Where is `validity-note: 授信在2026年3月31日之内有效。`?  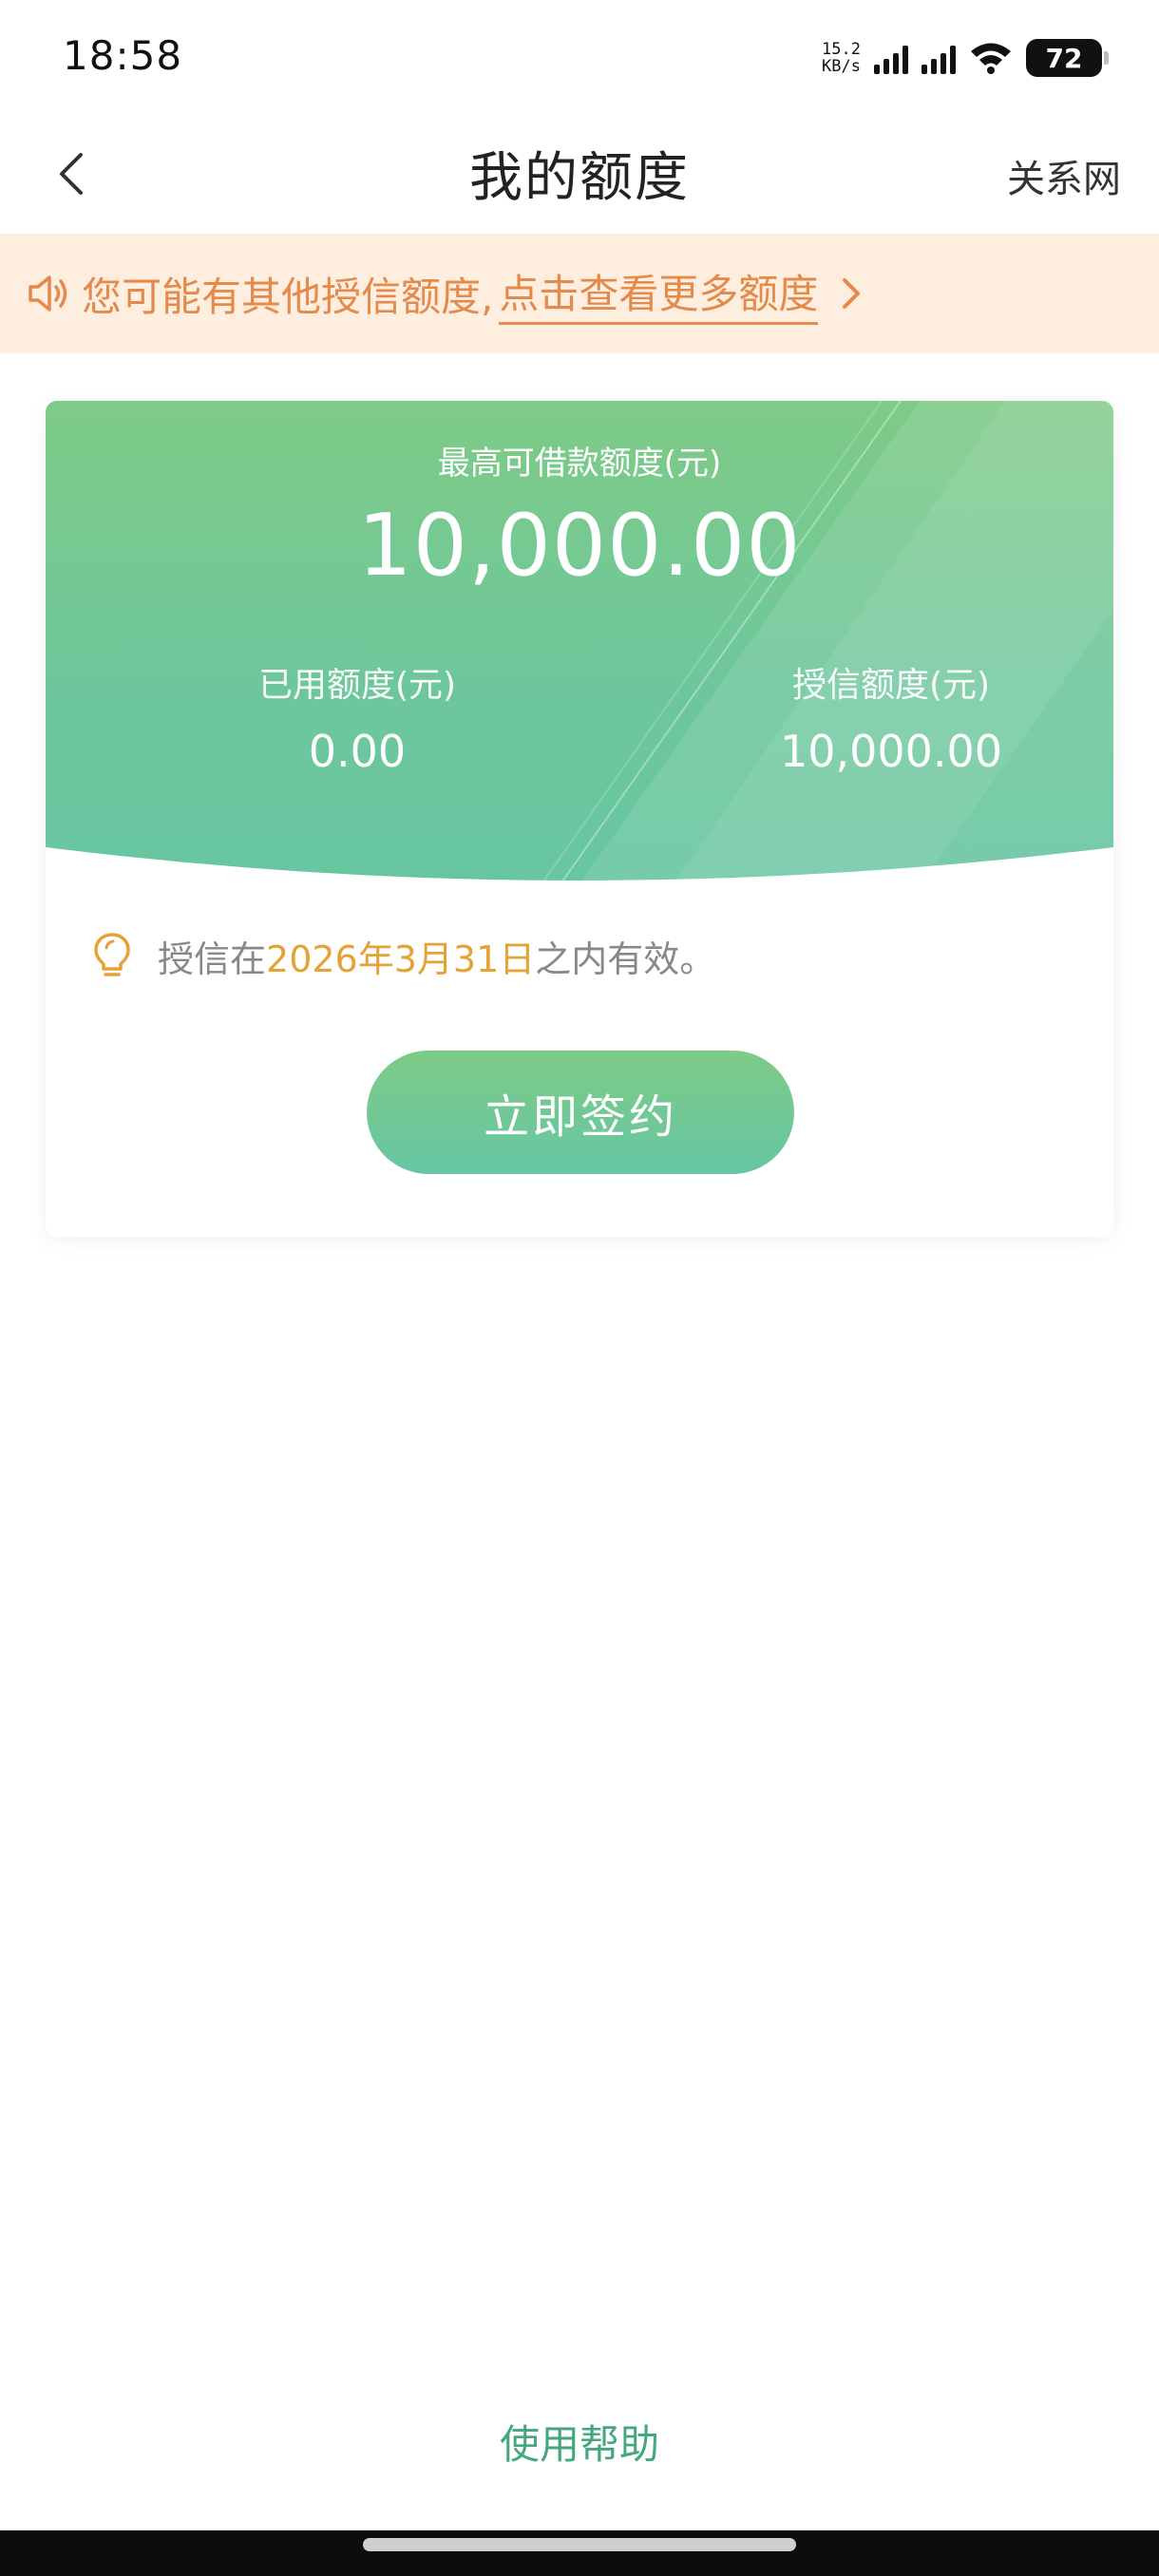
validity-note: 授信在2026年3月31日之内有效。 is located at coordinates (403, 955).